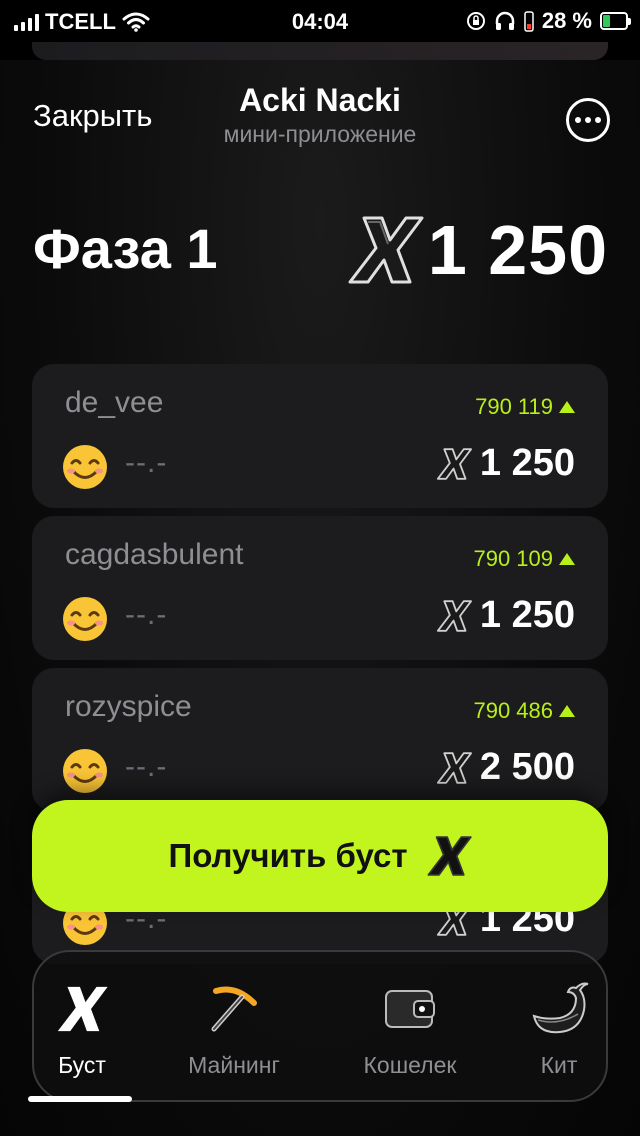 The width and height of the screenshot is (640, 1136). I want to click on score: 790 119, so click(525, 407).